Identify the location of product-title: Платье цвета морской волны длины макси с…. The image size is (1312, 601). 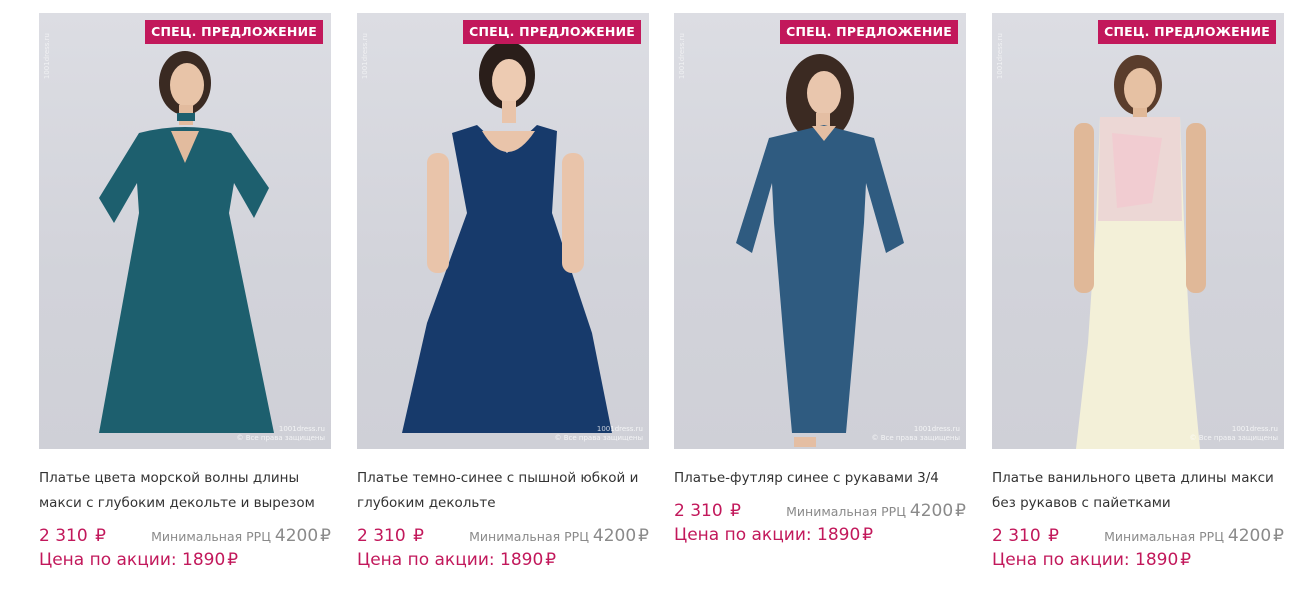
(185, 491).